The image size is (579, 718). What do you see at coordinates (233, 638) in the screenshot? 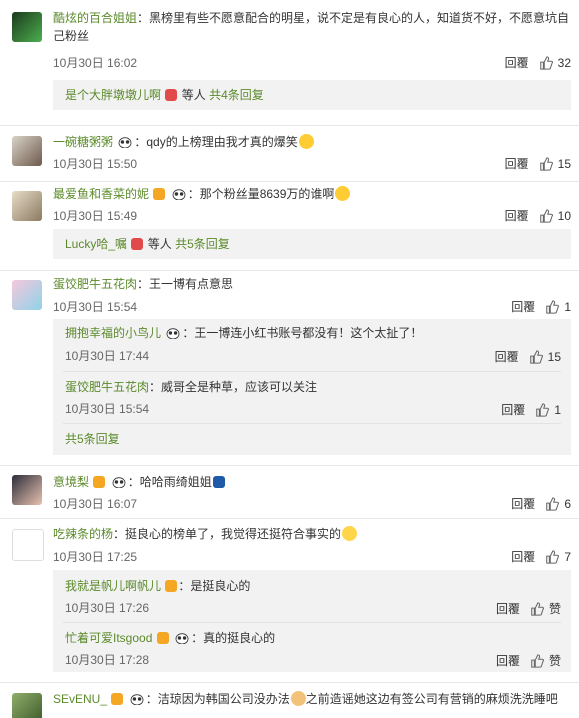
I see `reply-text: ：真的挺良心的` at bounding box center [233, 638].